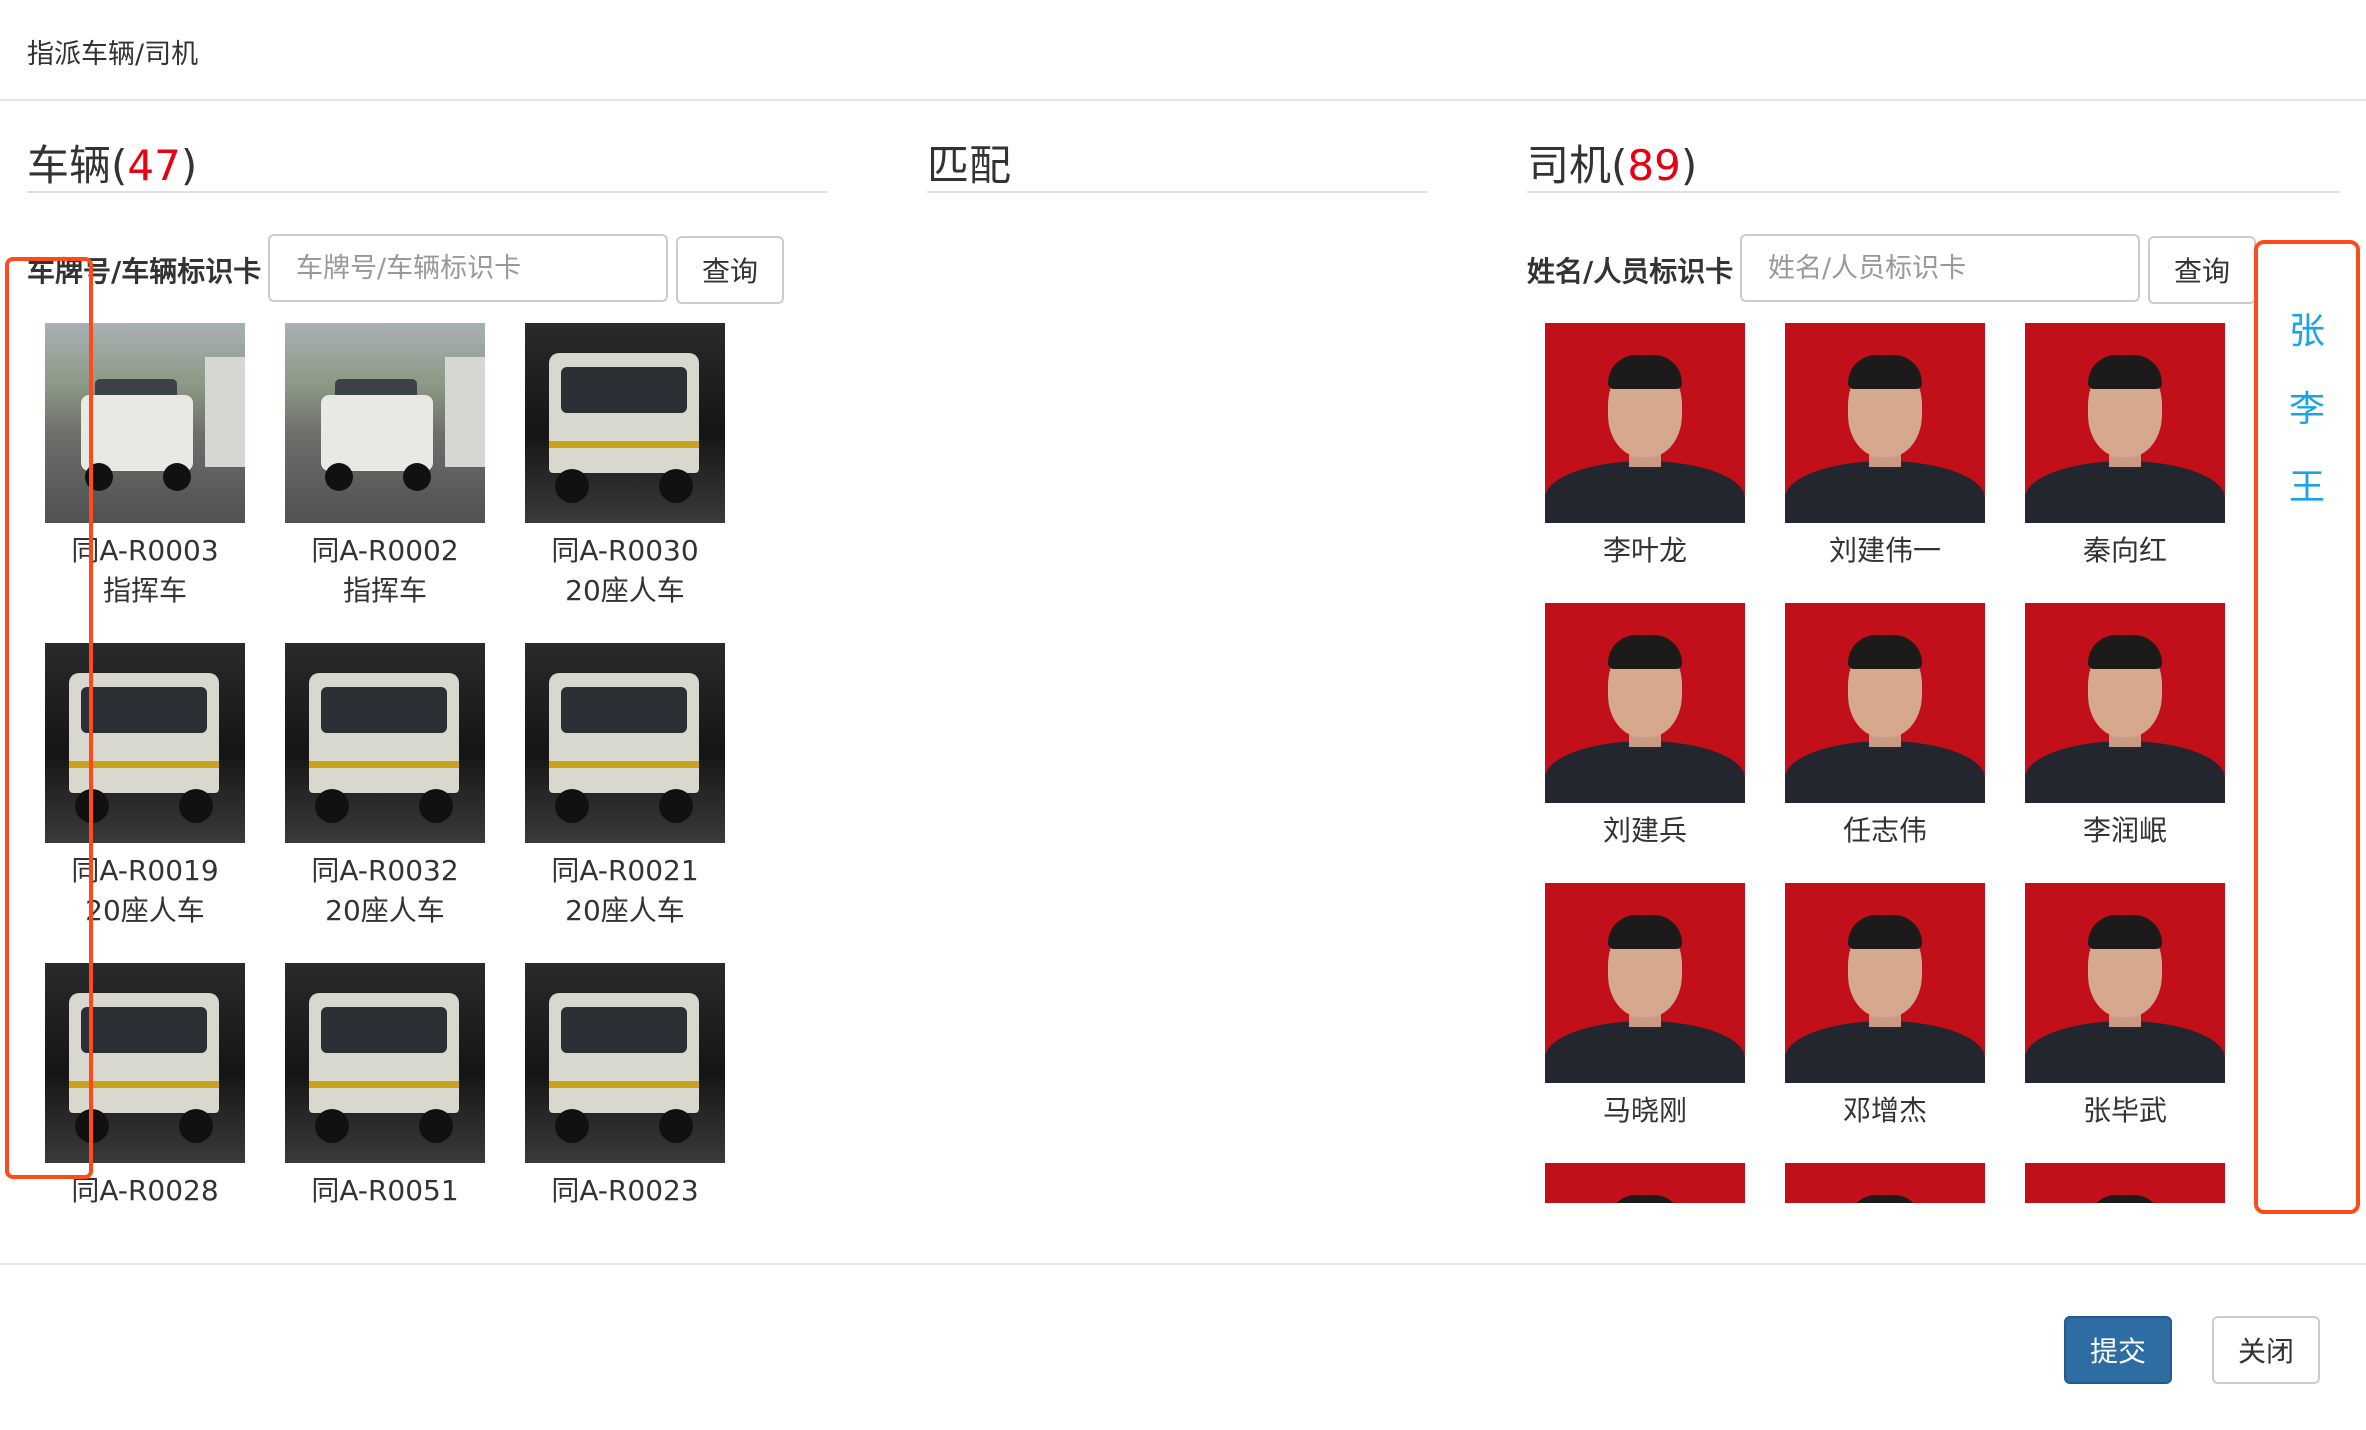  What do you see at coordinates (113, 54) in the screenshot?
I see `modal-title: 指派车辆/司机` at bounding box center [113, 54].